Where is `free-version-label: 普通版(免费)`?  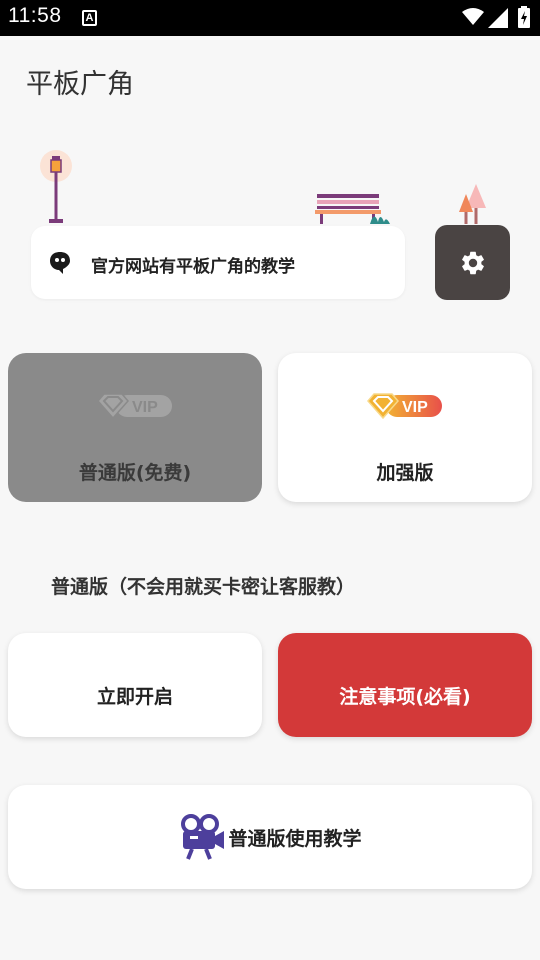 free-version-label: 普通版(免费) is located at coordinates (135, 473).